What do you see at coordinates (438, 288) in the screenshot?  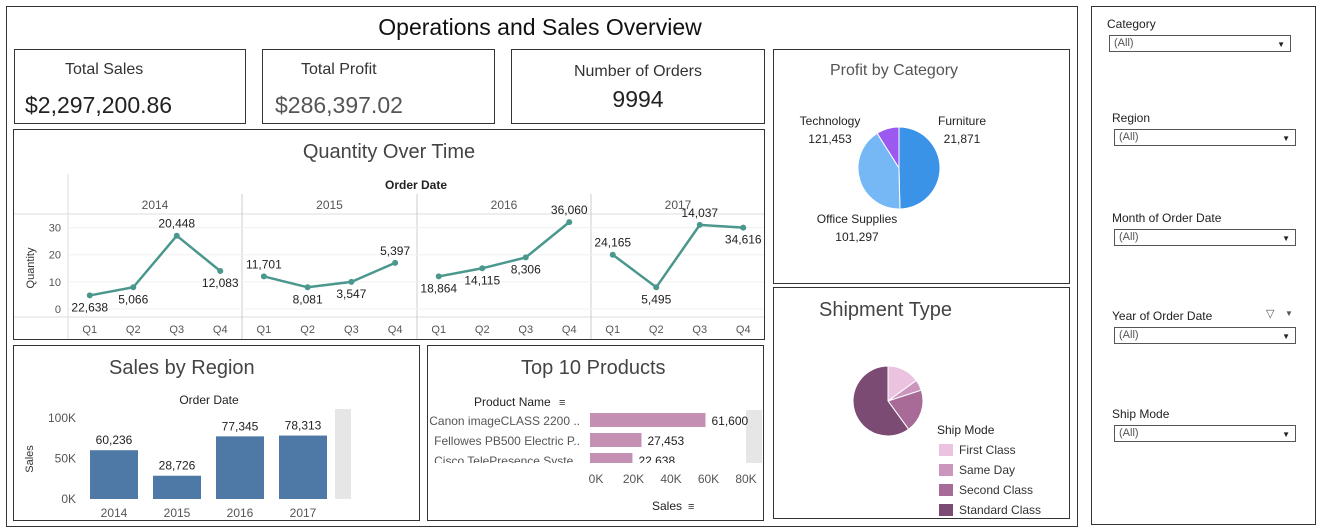 I see `data-label: 18,864` at bounding box center [438, 288].